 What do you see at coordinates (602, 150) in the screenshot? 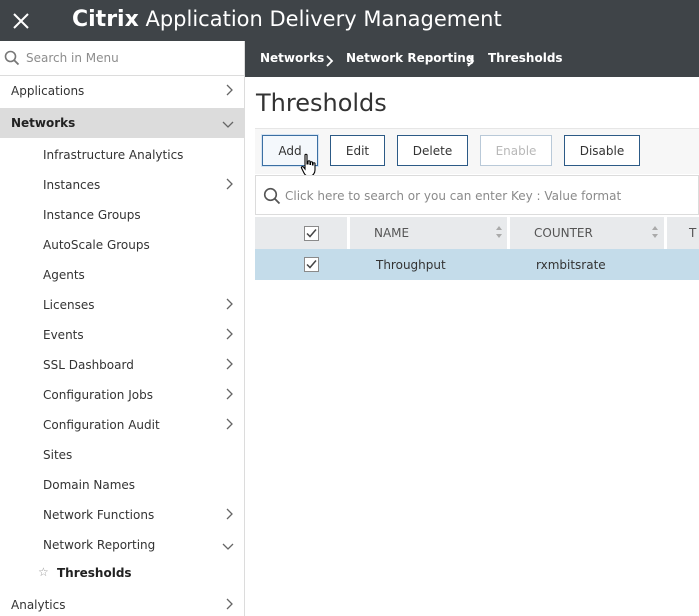
I see `disable-button: Disable` at bounding box center [602, 150].